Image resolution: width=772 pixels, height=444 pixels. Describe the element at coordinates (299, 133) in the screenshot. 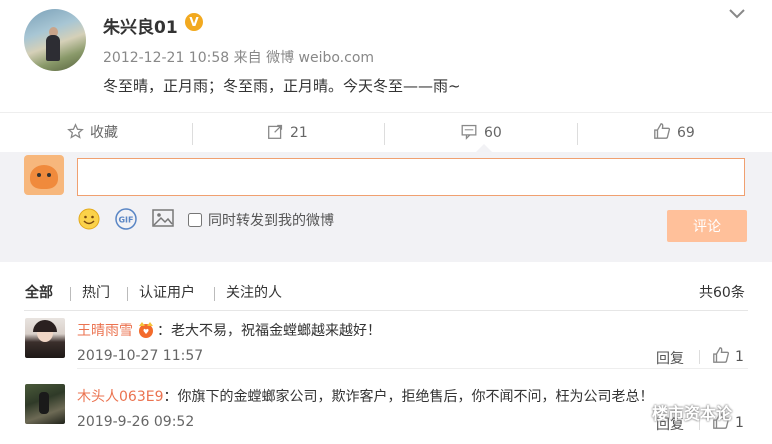

I see `repost-count: 21` at that location.